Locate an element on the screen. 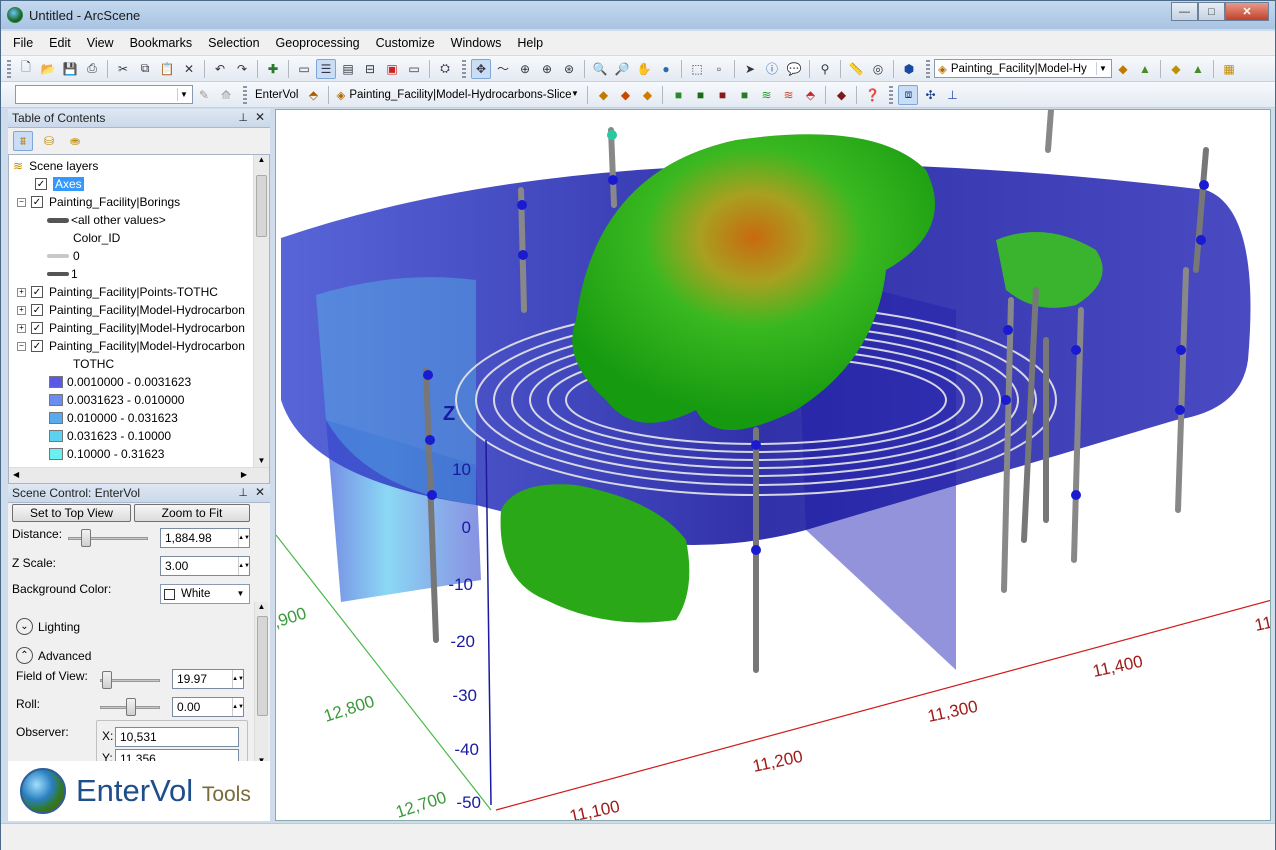 The width and height of the screenshot is (1276, 850). scene-properties-icon: ▭ is located at coordinates (304, 69).